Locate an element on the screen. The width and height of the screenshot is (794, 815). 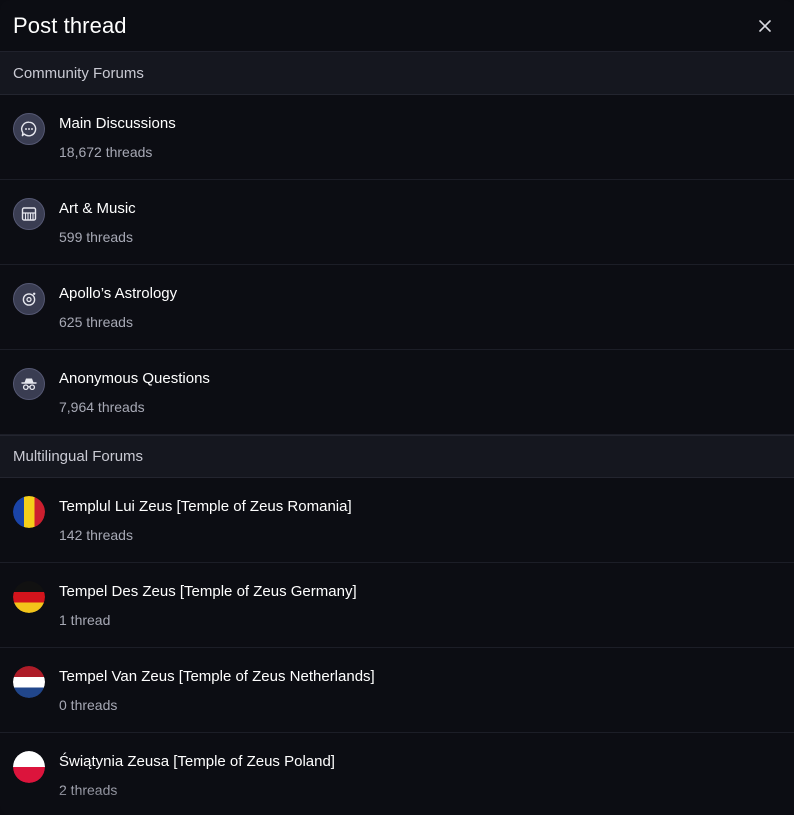
piano-icon is located at coordinates (29, 214).